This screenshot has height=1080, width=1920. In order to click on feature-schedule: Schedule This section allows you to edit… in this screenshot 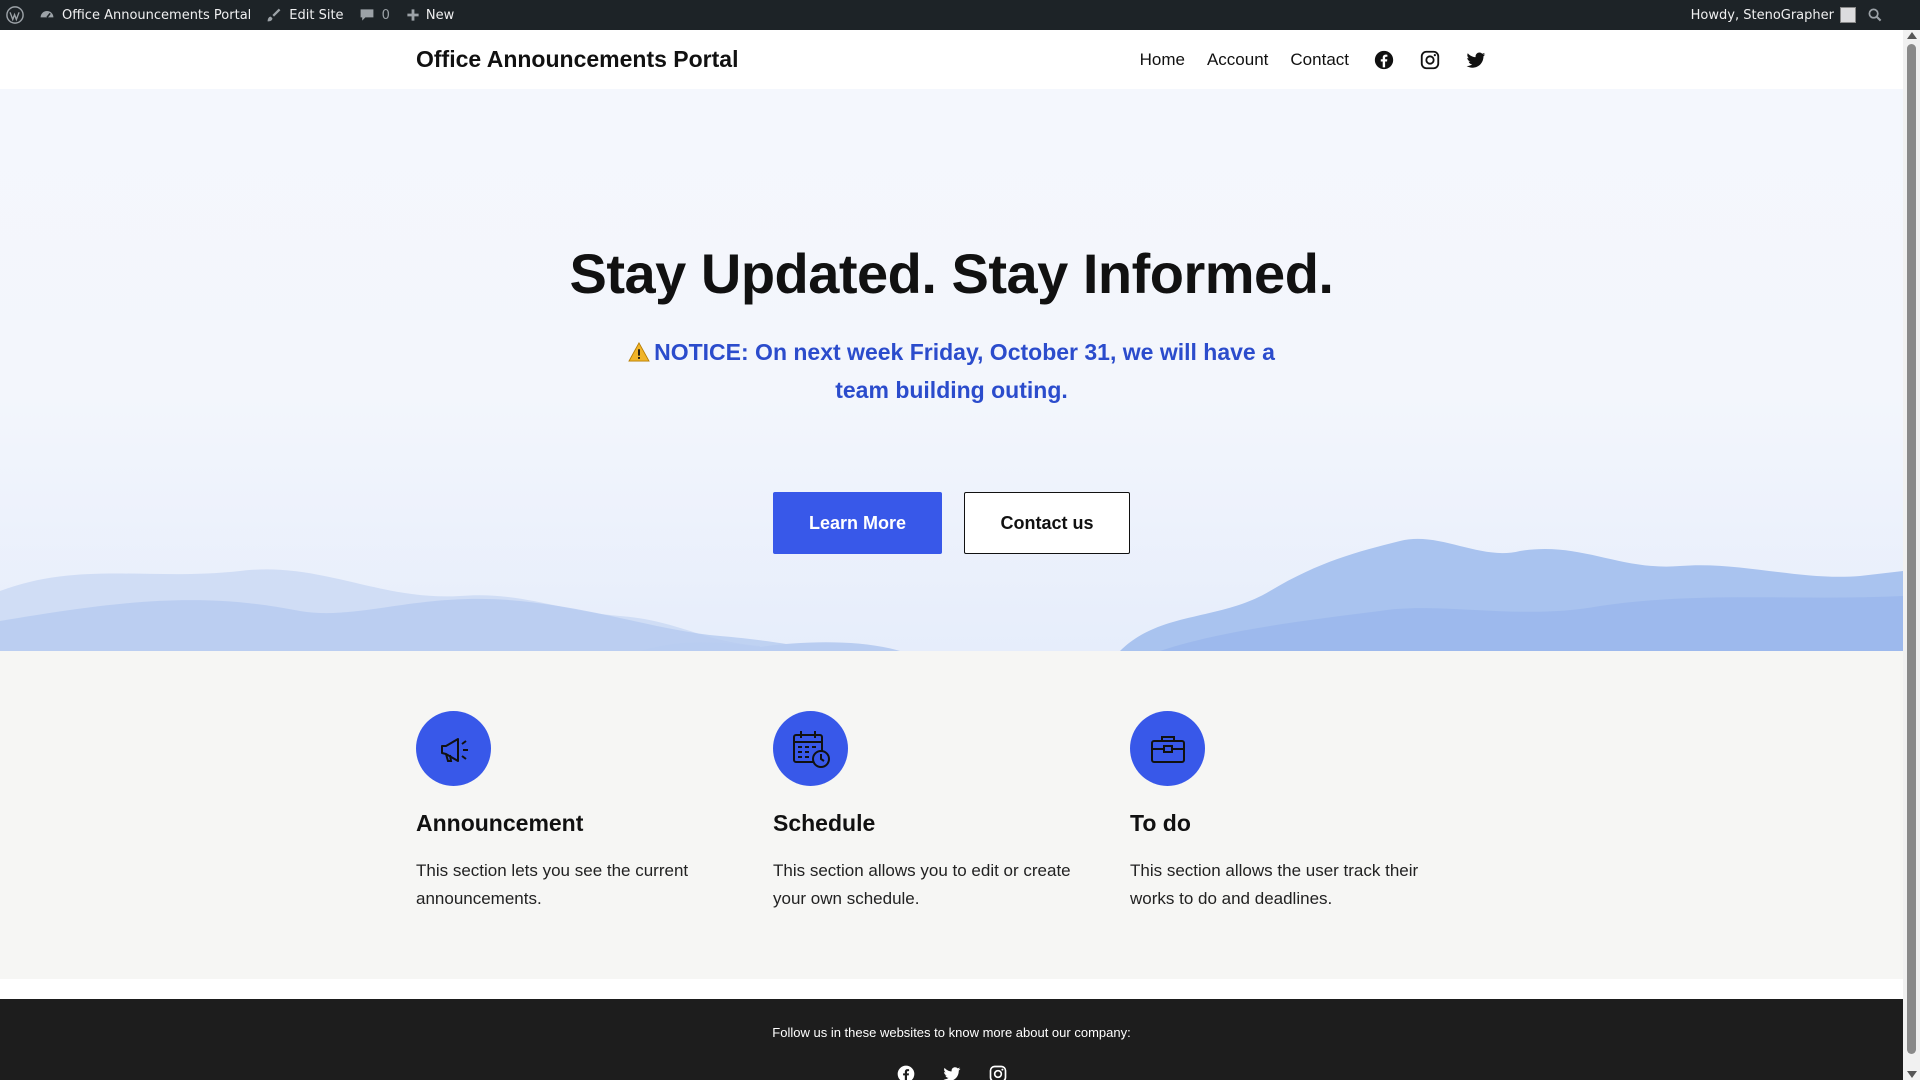, I will do `click(951, 845)`.